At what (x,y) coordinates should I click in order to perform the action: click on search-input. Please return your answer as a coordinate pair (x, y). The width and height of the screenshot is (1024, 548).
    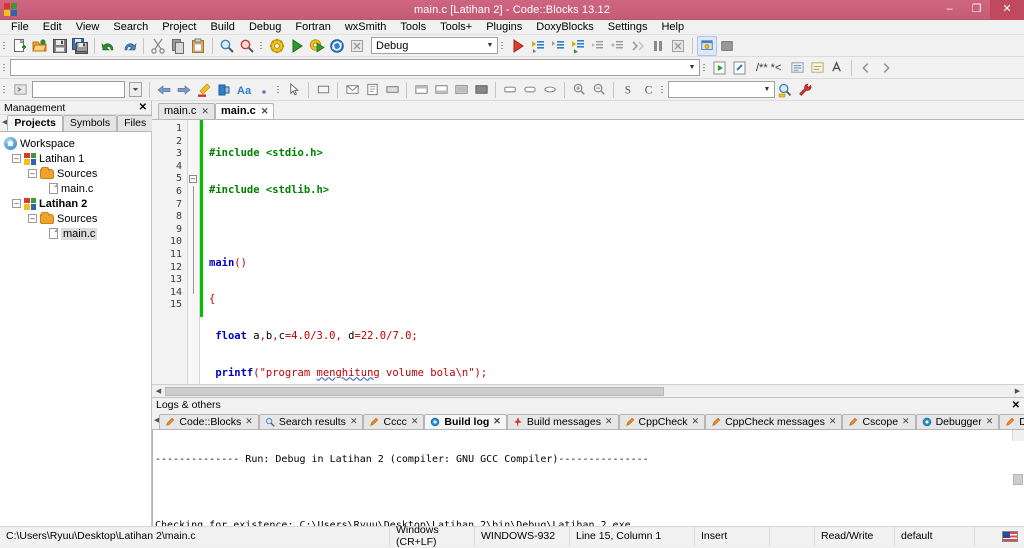
    Looking at the image, I should click on (78, 89).